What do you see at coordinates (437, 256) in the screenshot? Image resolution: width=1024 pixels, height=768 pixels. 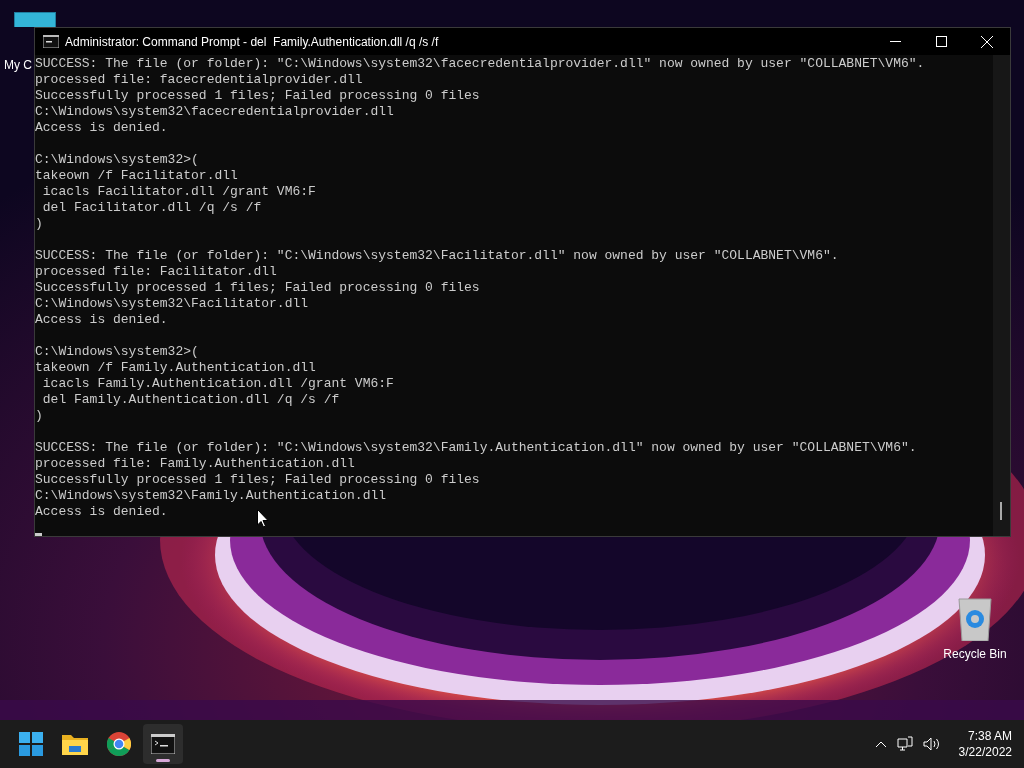 I see `console-line: SUCCESS: The file (or folder): "C:\Windows\system32\Facilitator.dll" now owned by user "COLLABNET\VM6".` at bounding box center [437, 256].